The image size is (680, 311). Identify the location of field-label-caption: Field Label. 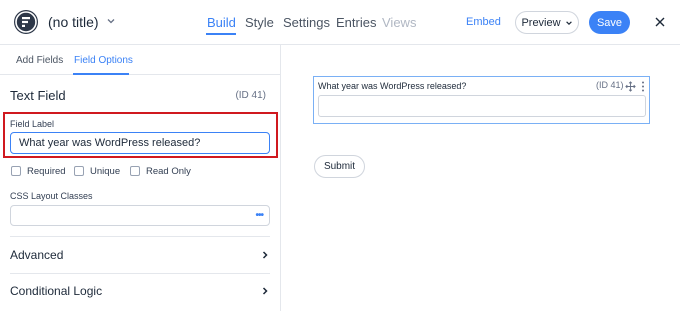
(32, 124).